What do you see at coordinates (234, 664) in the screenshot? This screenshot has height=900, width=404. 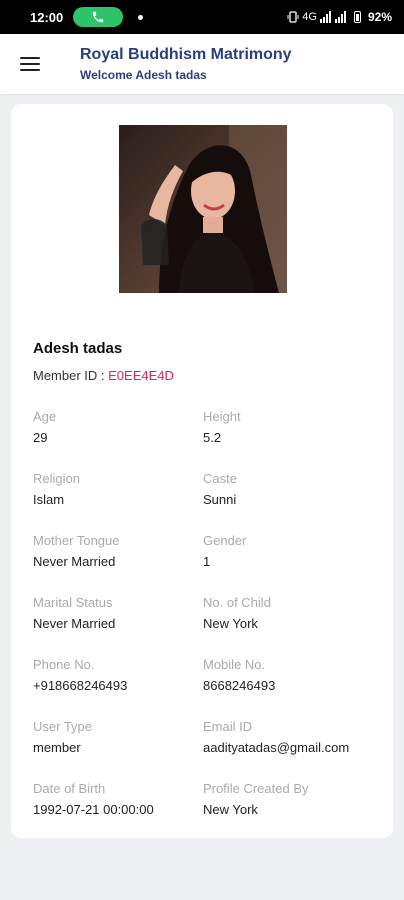 I see `mobile-label: Mobile No.` at bounding box center [234, 664].